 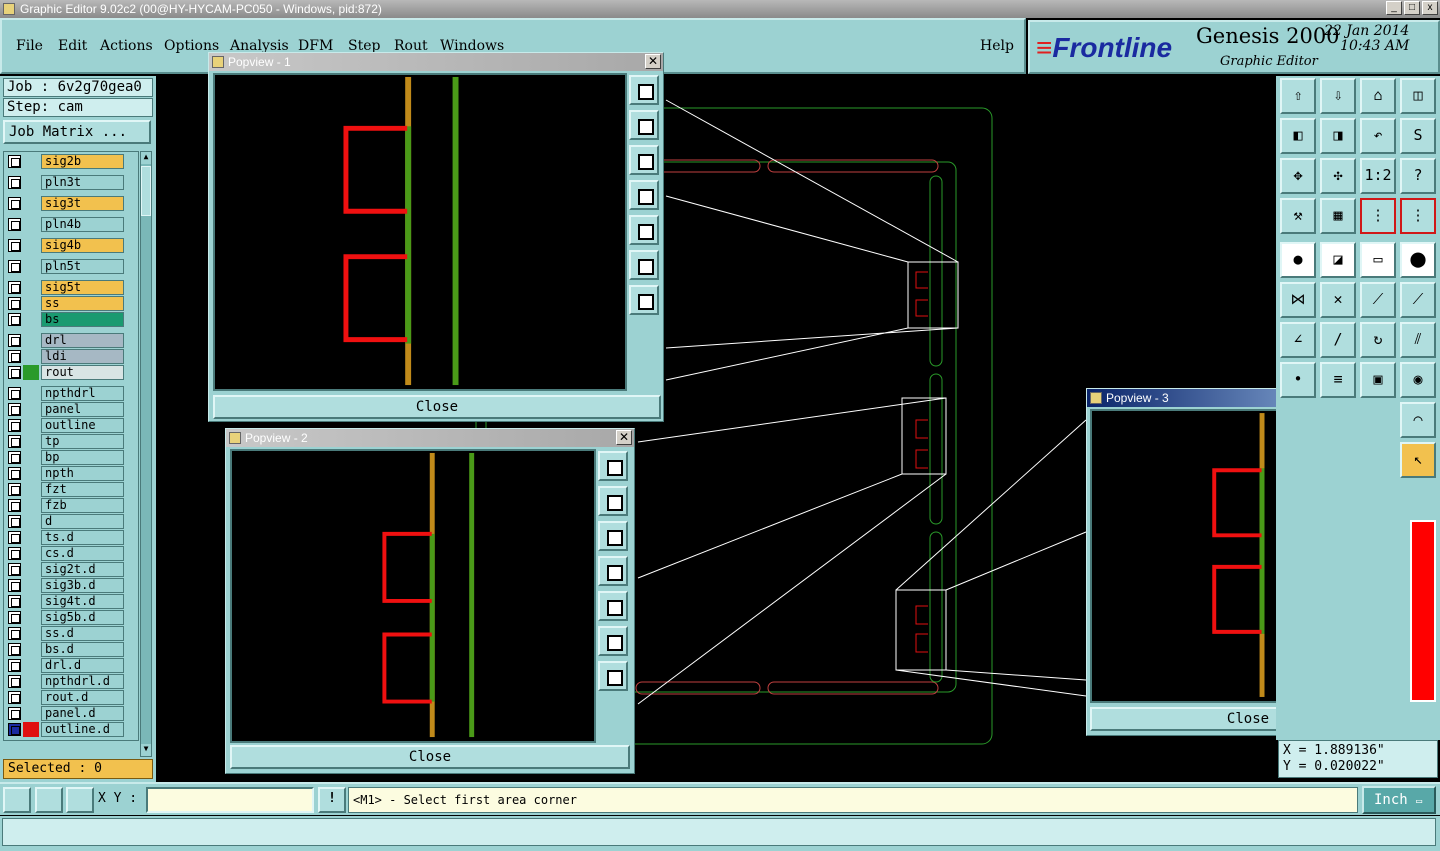 I want to click on snap-angle-icon, so click(x=49, y=800).